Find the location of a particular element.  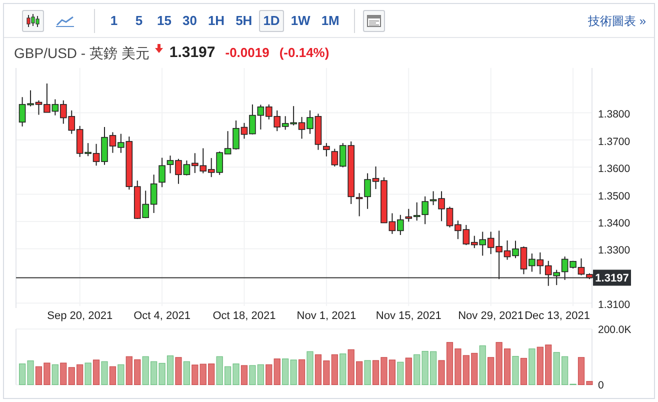

technical-chart-link: 技術圖表 » is located at coordinates (617, 21).